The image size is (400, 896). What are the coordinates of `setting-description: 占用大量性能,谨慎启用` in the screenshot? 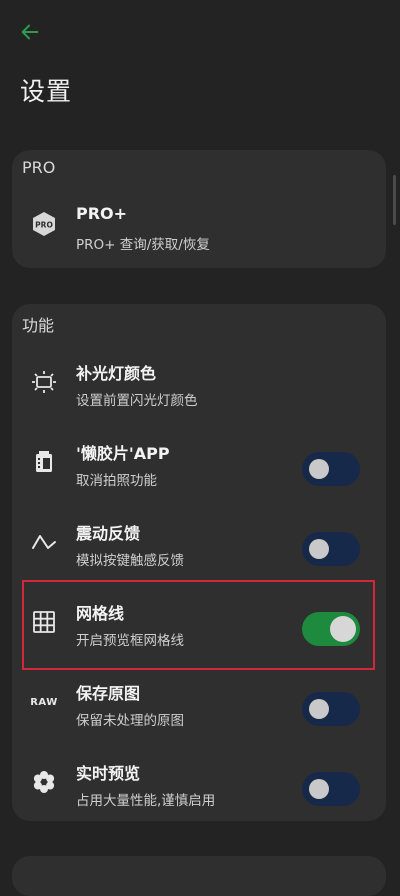 It's located at (146, 801).